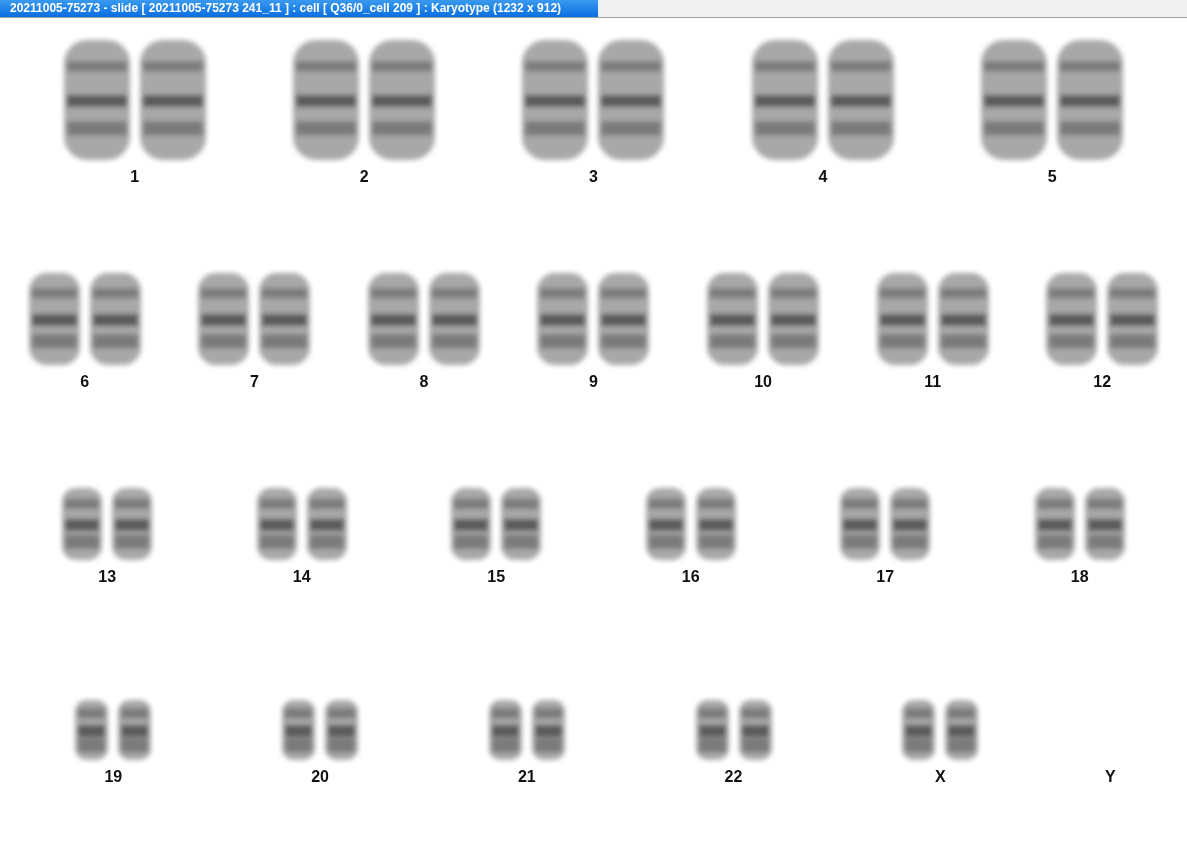  I want to click on chromosome-label: 11, so click(933, 382).